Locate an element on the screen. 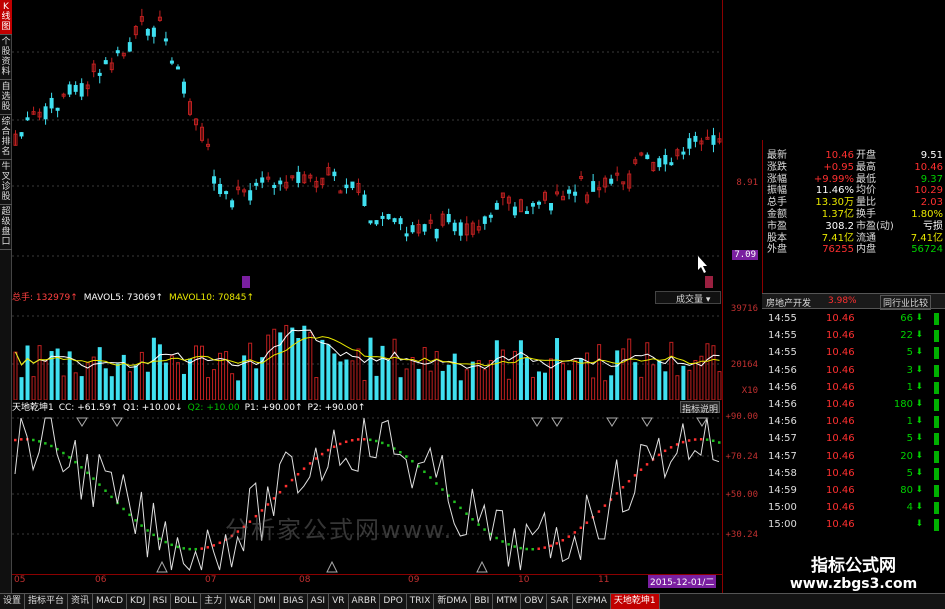 The width and height of the screenshot is (945, 609). sector-compare-button: 同行业比较 is located at coordinates (906, 302).